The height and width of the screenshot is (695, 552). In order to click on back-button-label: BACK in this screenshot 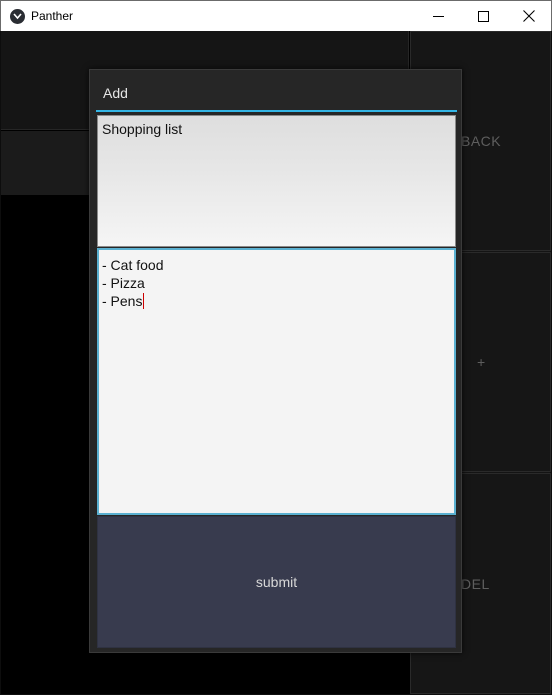, I will do `click(481, 141)`.